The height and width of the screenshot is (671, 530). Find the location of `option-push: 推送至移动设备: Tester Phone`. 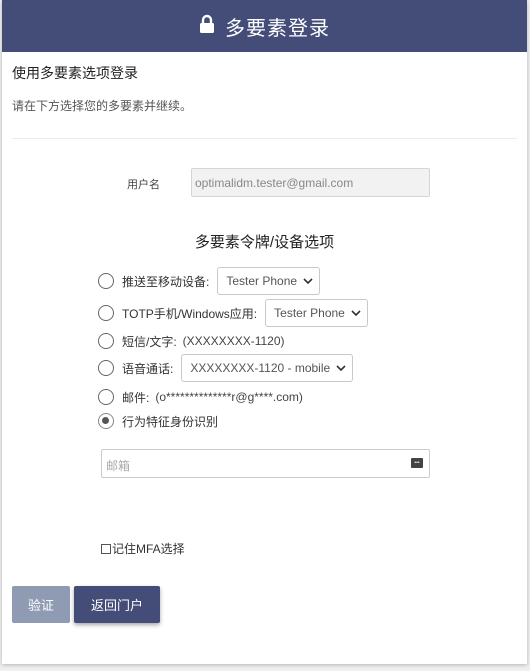

option-push: 推送至移动设备: Tester Phone is located at coordinates (209, 281).